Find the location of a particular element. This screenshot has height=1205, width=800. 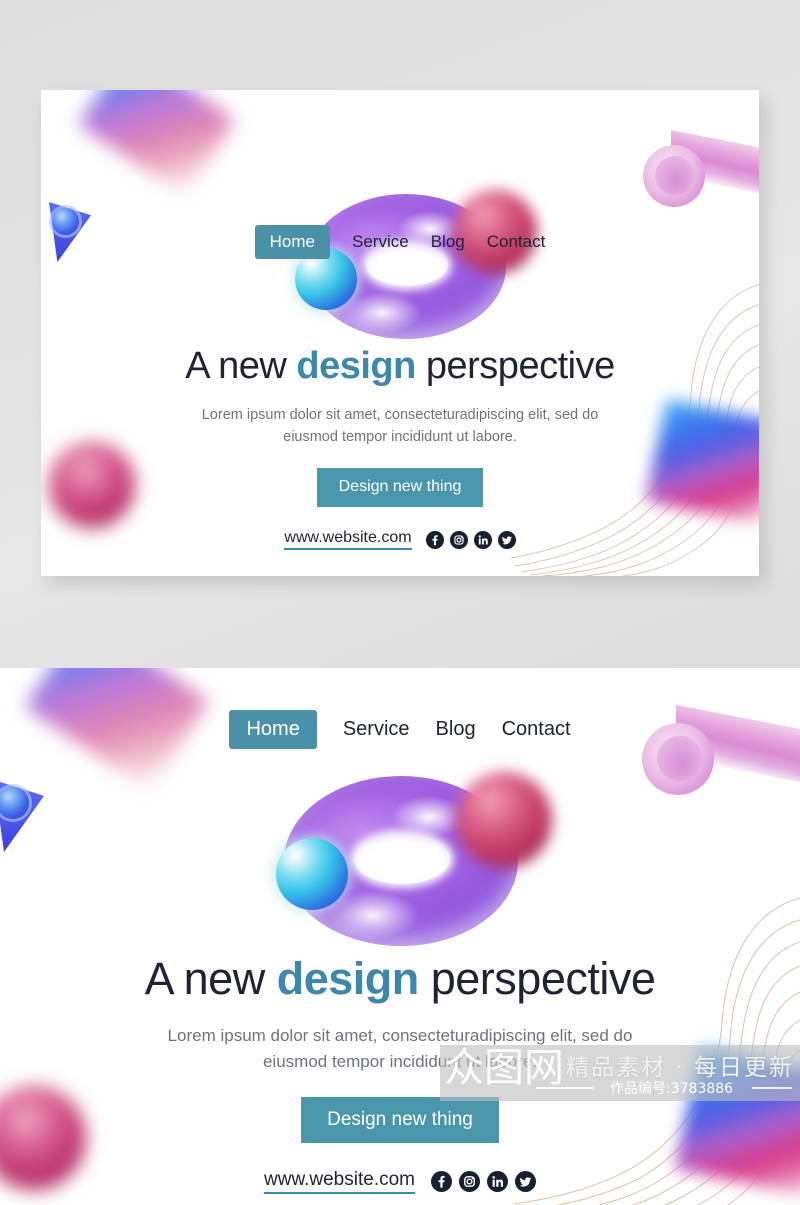

social-links-bottom is located at coordinates (483, 1181).